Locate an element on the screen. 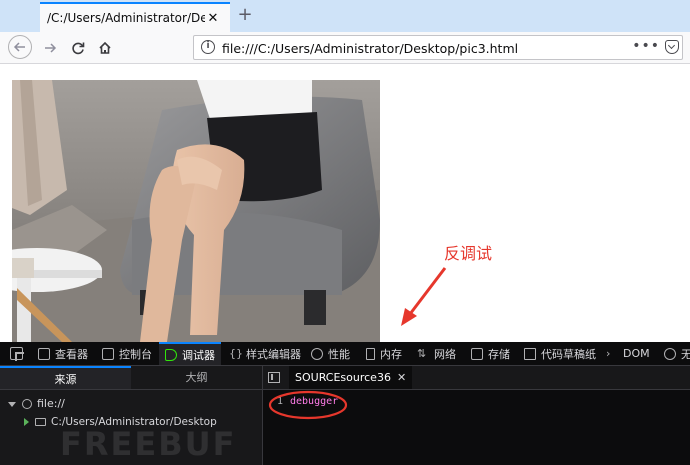  devtools-tab-inspector: 查看器 is located at coordinates (63, 353).